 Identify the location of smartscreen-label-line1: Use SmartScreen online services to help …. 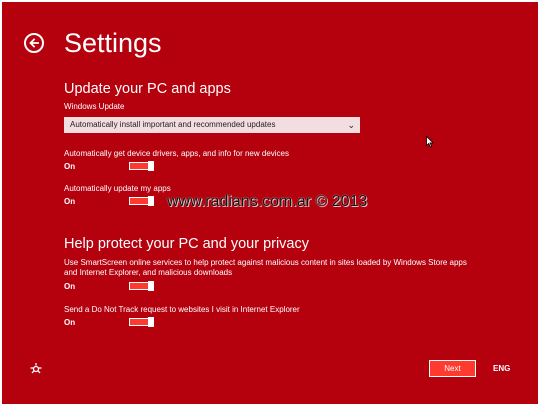
(265, 262).